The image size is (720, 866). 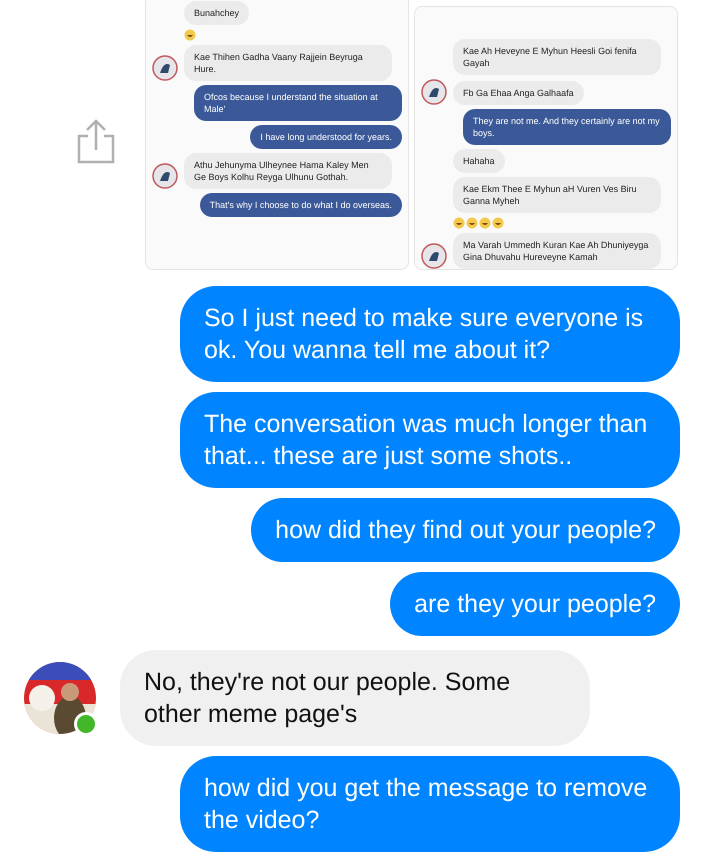 I want to click on message-bubble: Ma Varah Ummedh Kuran Kae Ah Dhuniyeyga Gina Dhuvahu Hureveyne Kamah, so click(x=557, y=251).